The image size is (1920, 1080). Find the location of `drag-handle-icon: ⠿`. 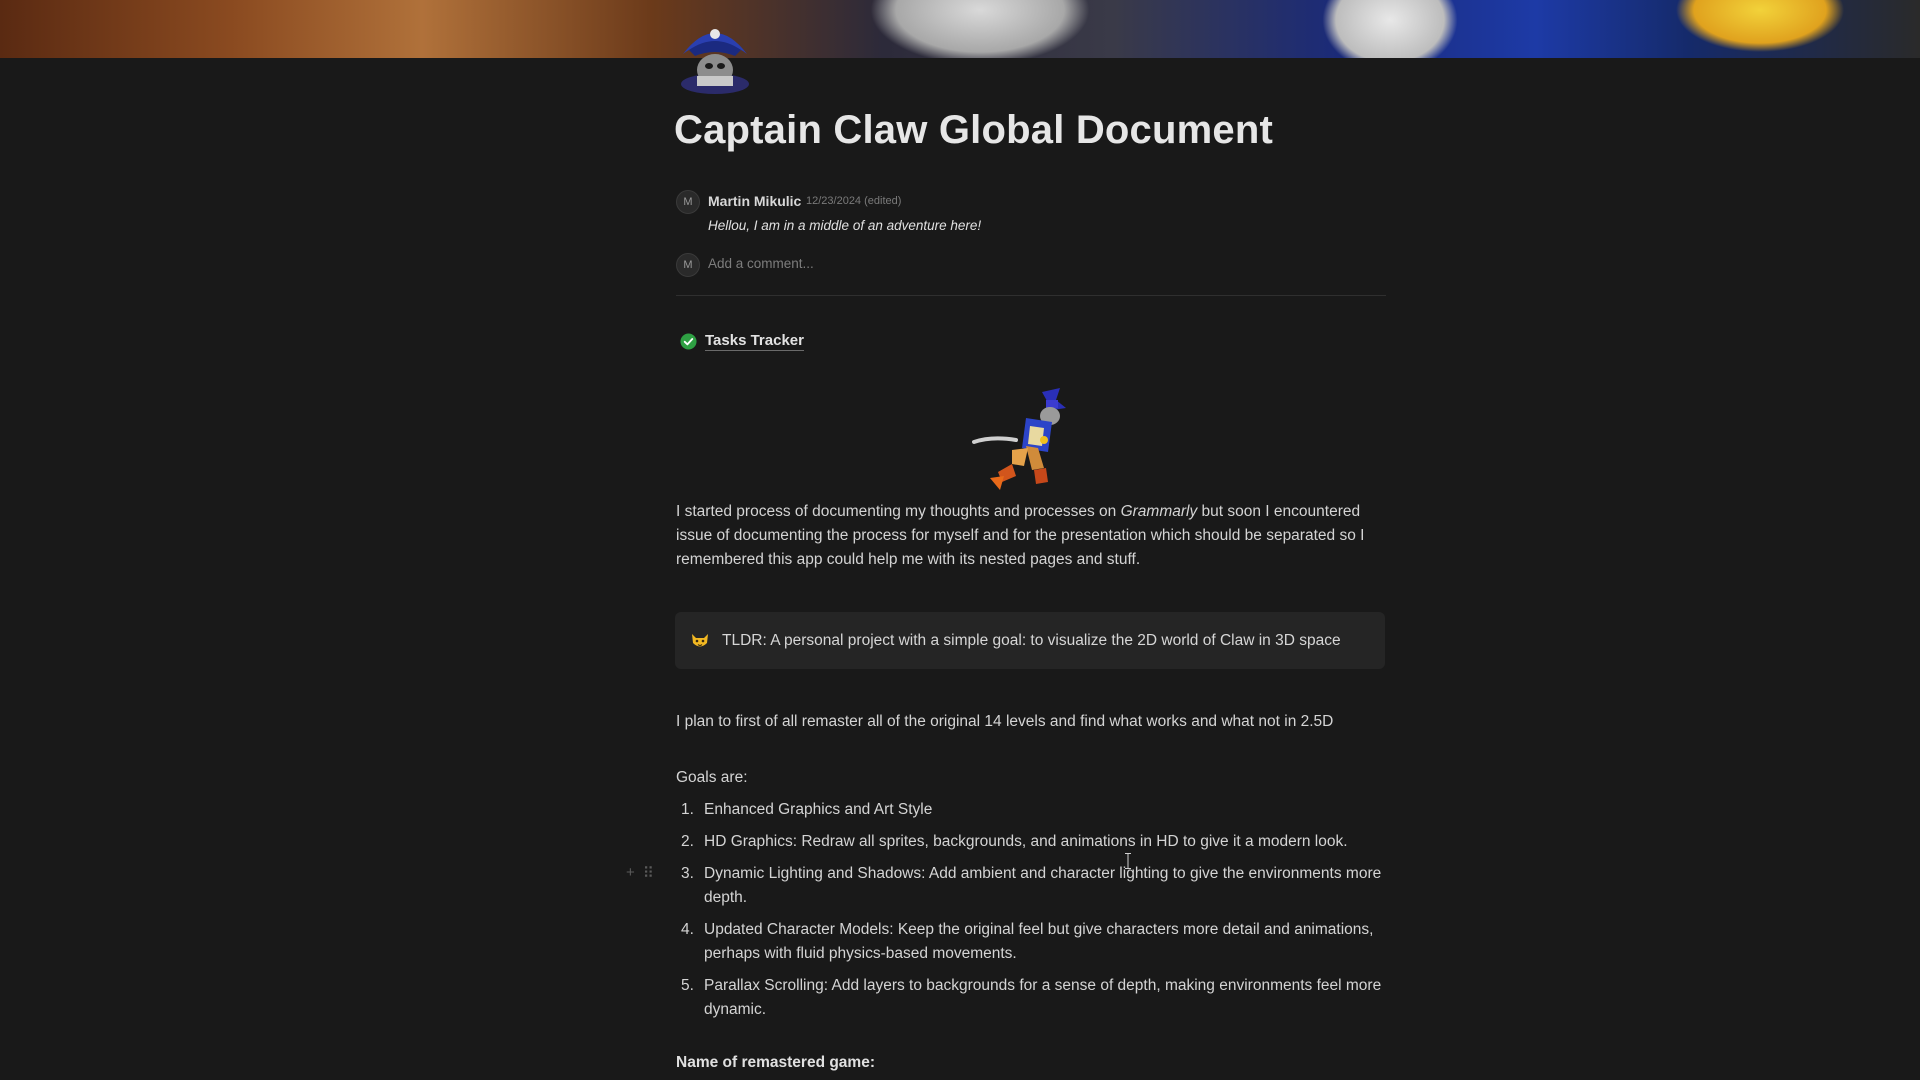

drag-handle-icon: ⠿ is located at coordinates (648, 873).